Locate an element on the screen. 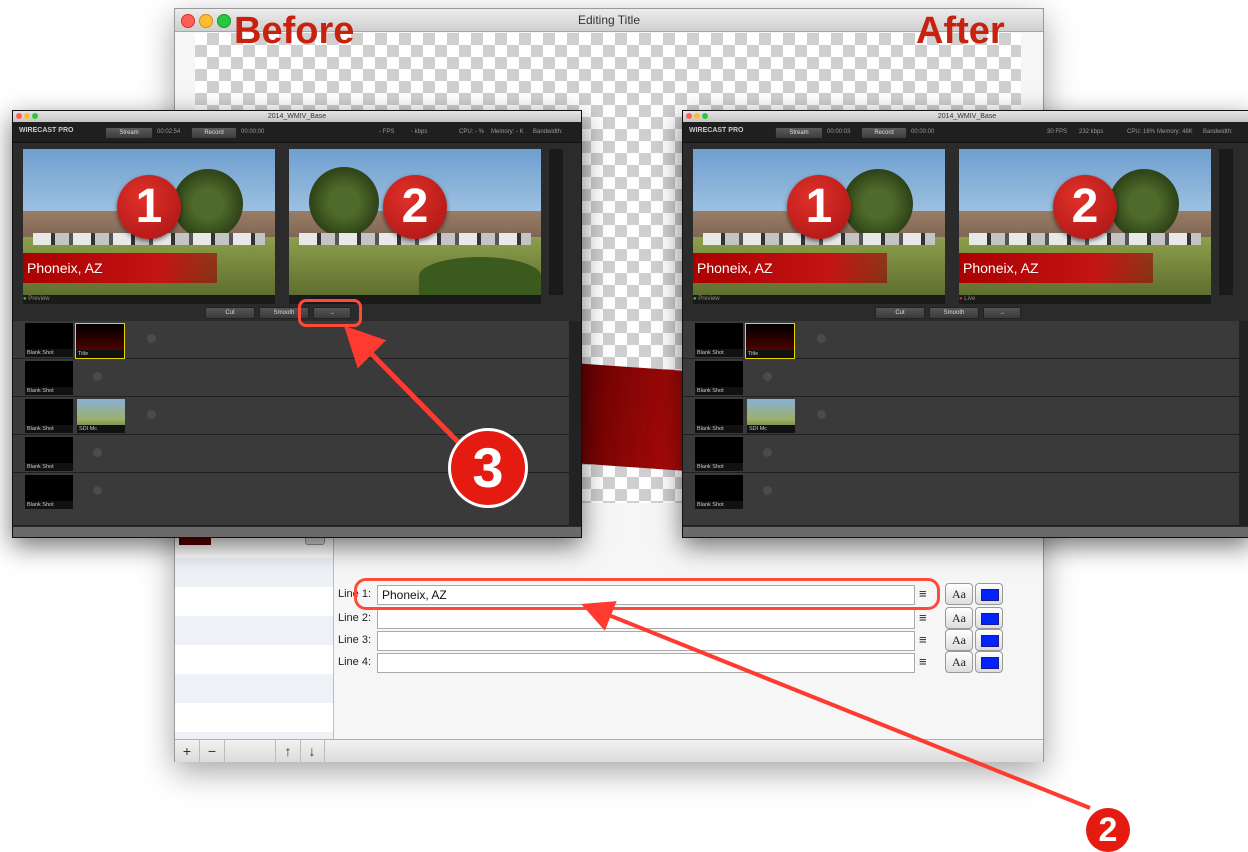  step-3-badge: 3 is located at coordinates (488, 468).